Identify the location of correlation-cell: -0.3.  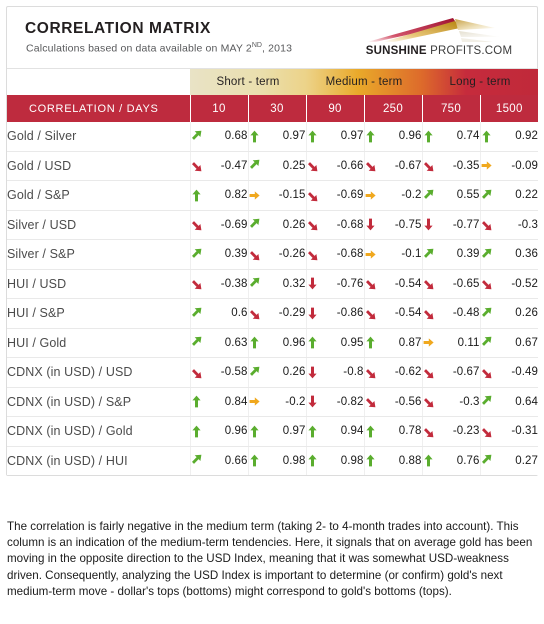
(451, 402).